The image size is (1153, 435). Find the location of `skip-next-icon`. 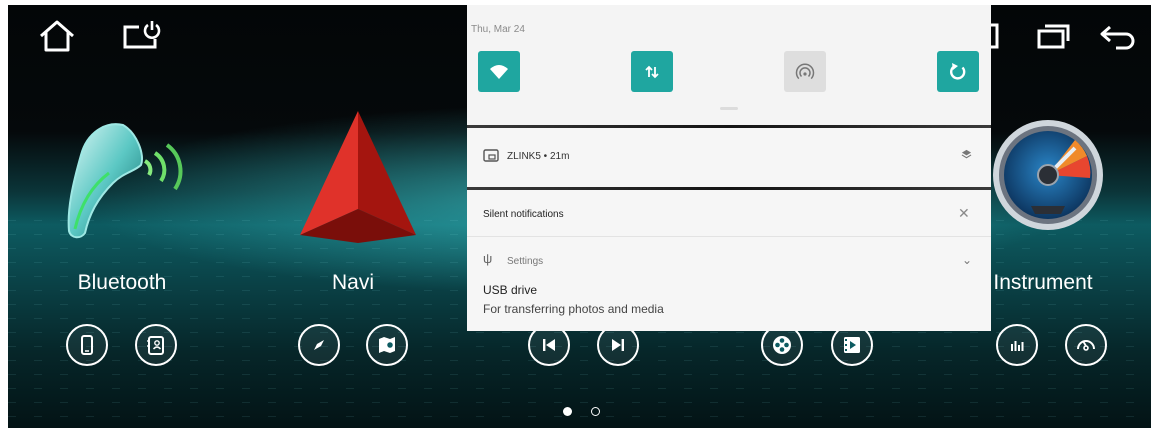

skip-next-icon is located at coordinates (618, 345).